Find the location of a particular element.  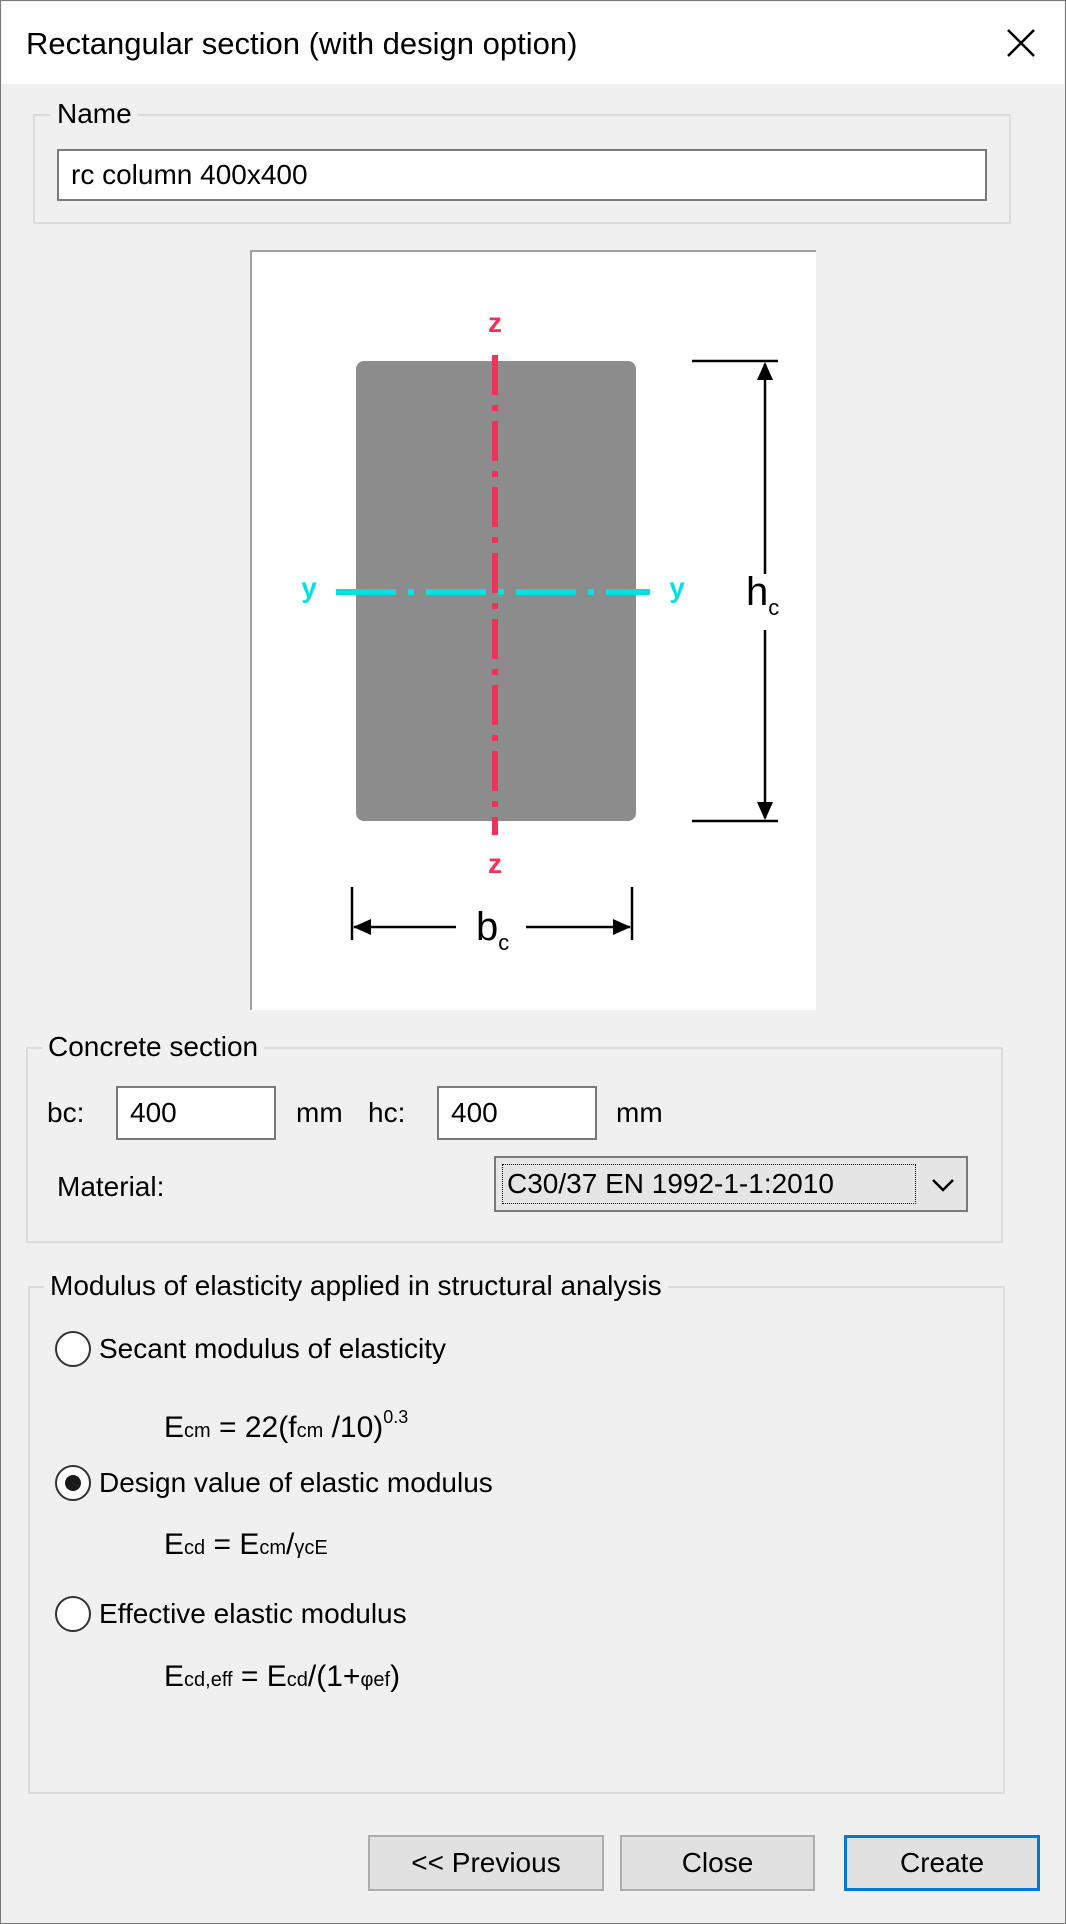

material-label: Material: is located at coordinates (111, 1186).